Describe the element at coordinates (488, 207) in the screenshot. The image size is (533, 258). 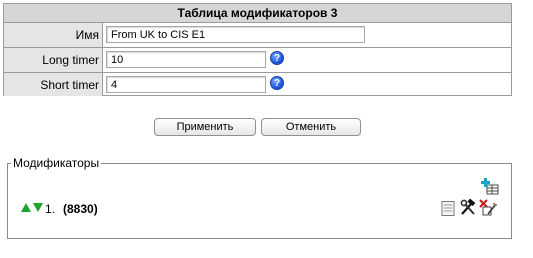
I see `delete-icon` at that location.